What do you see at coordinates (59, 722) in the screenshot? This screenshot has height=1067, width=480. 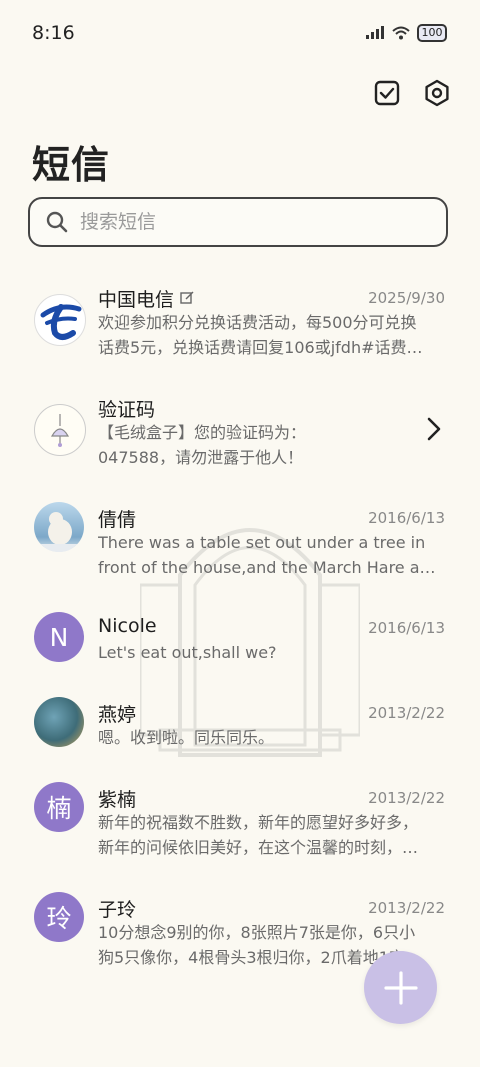 I see `landscape-photo-avatar` at bounding box center [59, 722].